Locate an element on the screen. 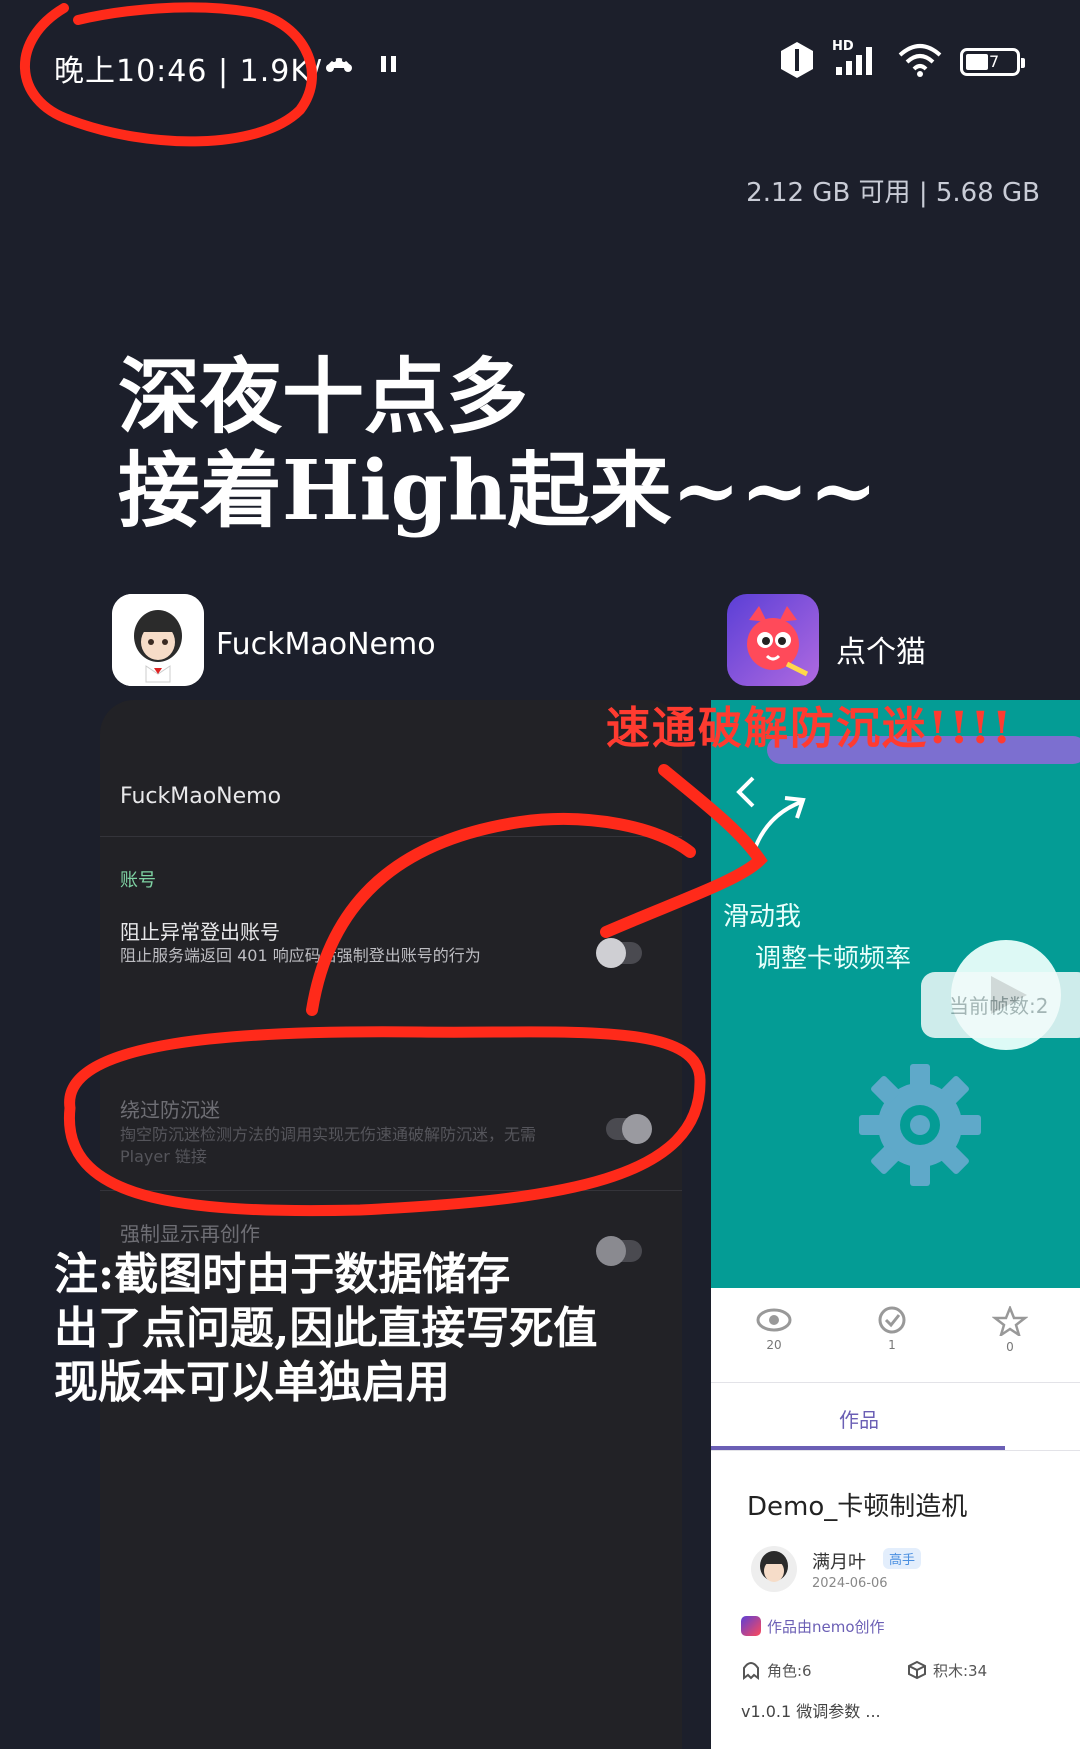 The height and width of the screenshot is (1749, 1080). bypass-antiaddiction-desc: 掏空防沉迷检测方法的调用实现无伤速通破解防沉迷，无需 Player 链接 is located at coordinates (328, 1145).